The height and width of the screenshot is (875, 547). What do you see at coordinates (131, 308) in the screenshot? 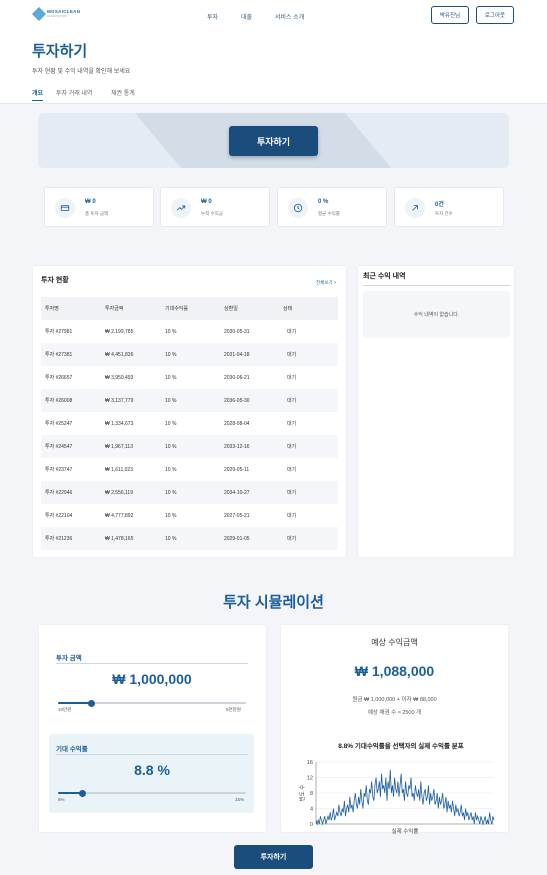
I see `column-header: 투자금액` at bounding box center [131, 308].